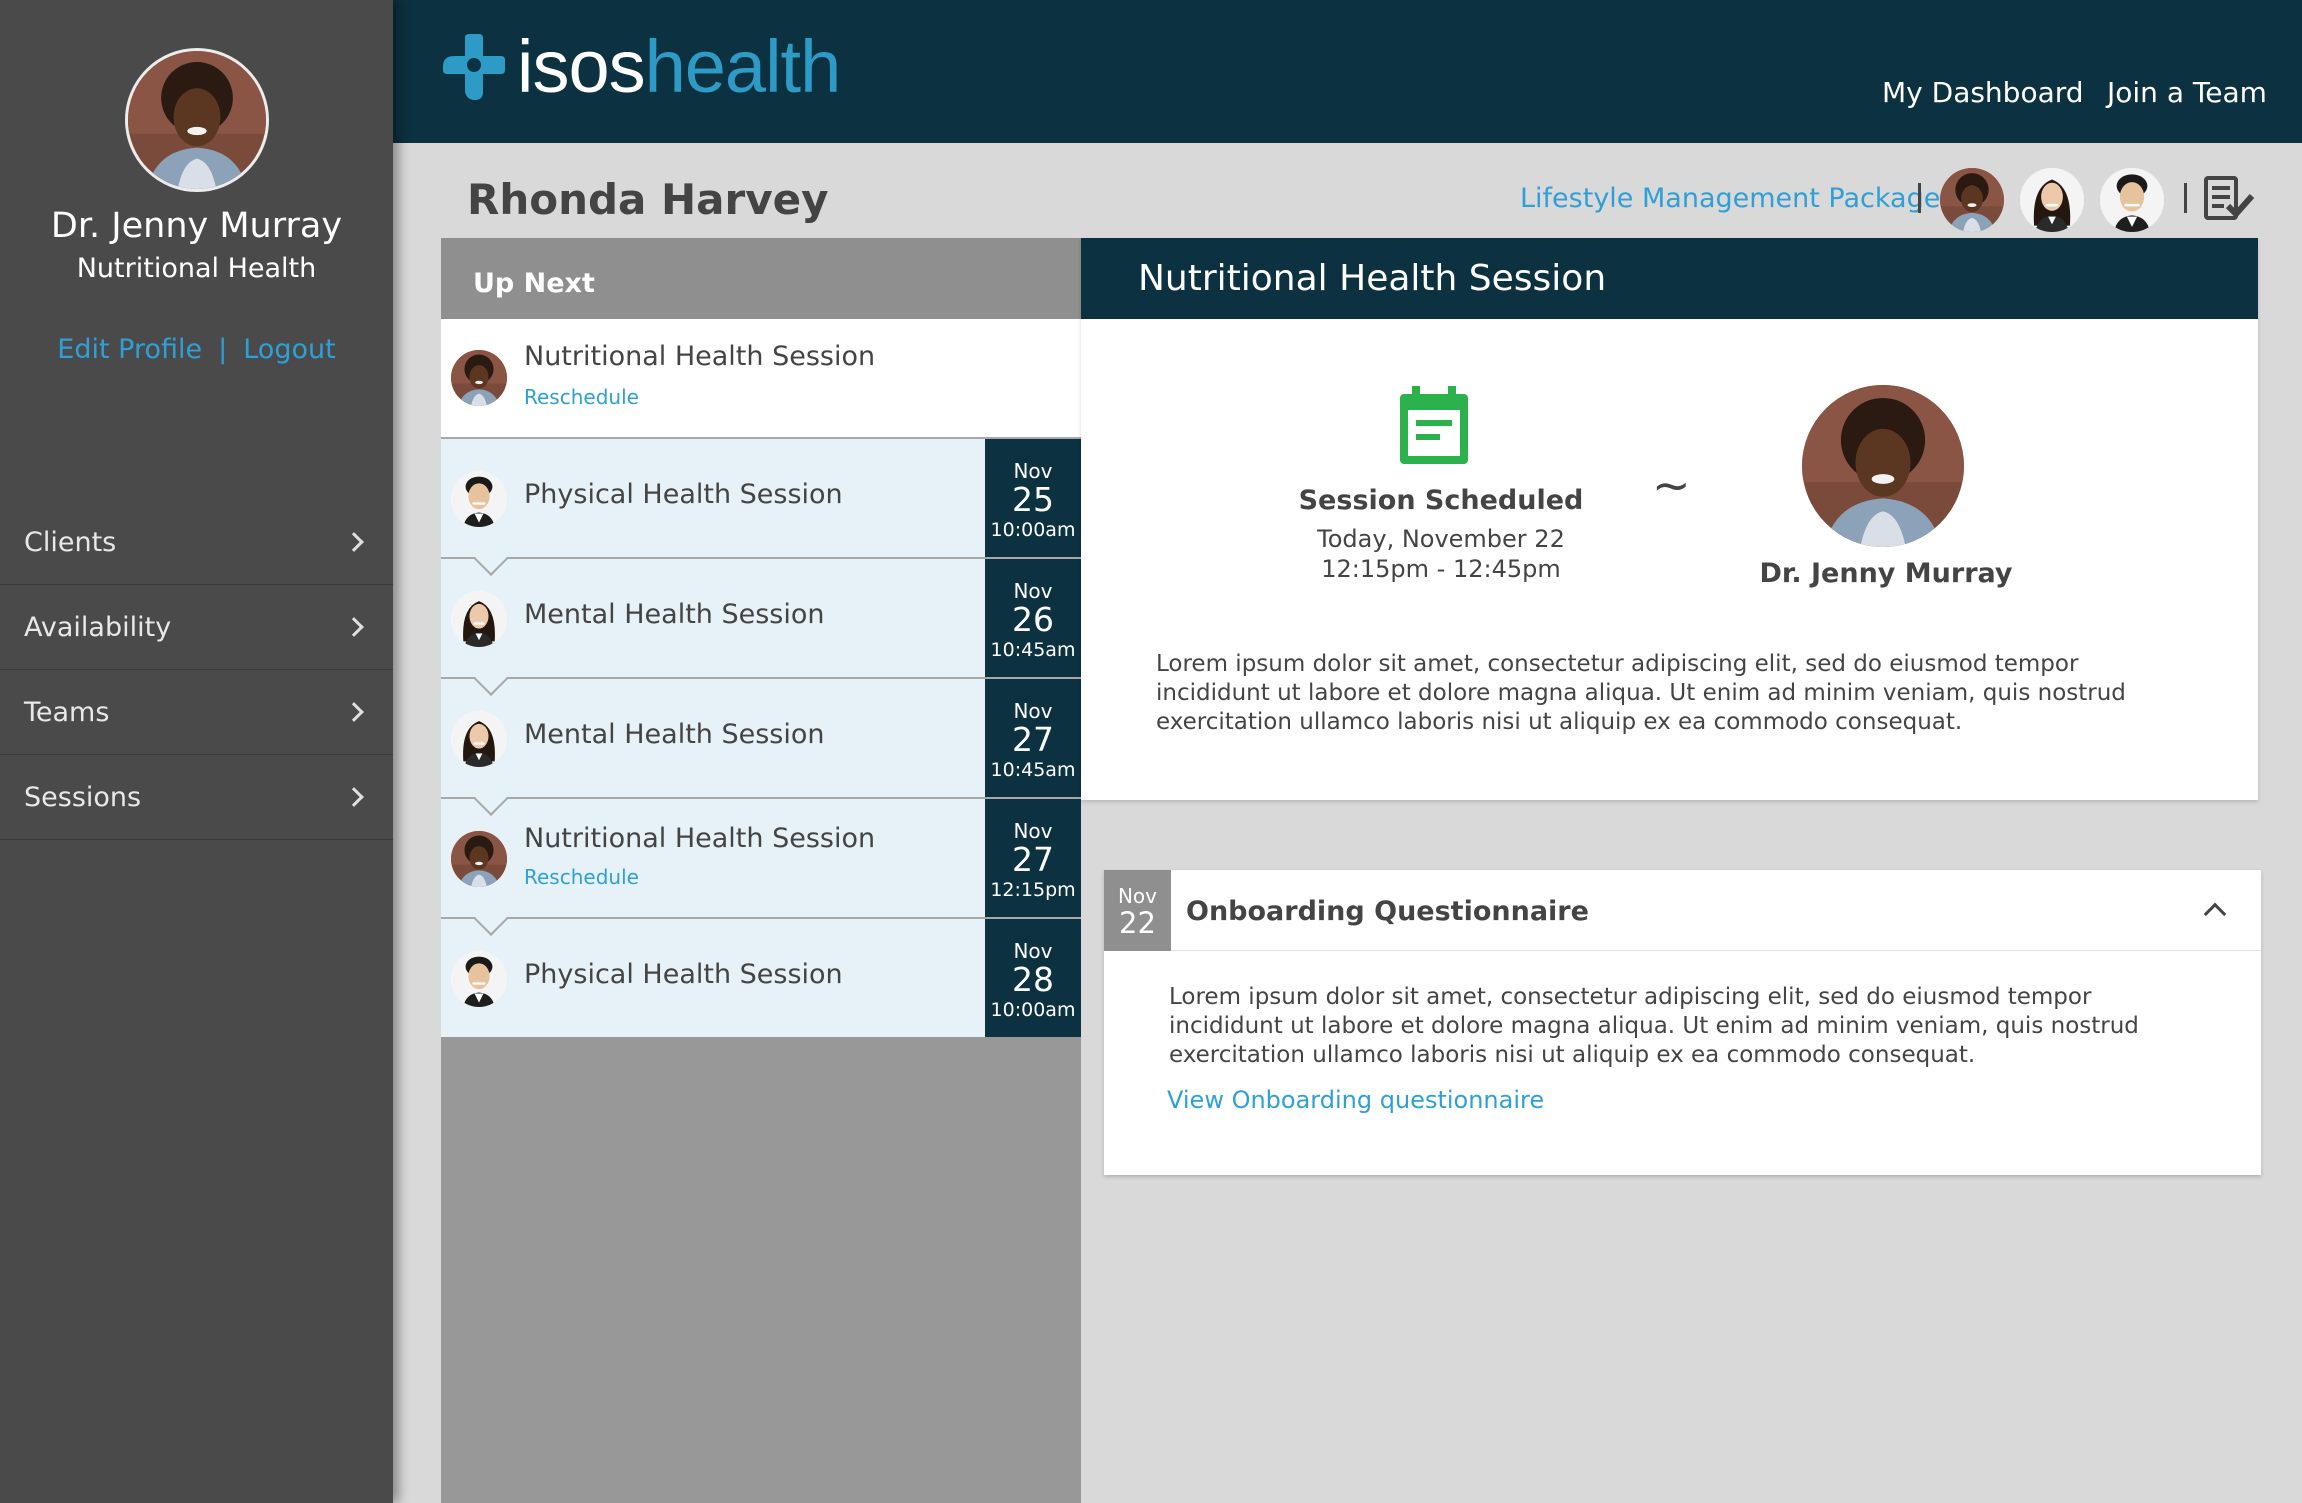 The image size is (2302, 1503). What do you see at coordinates (1347, 71) in the screenshot?
I see `top-header: isoshealth My Dashboard Join a Team` at bounding box center [1347, 71].